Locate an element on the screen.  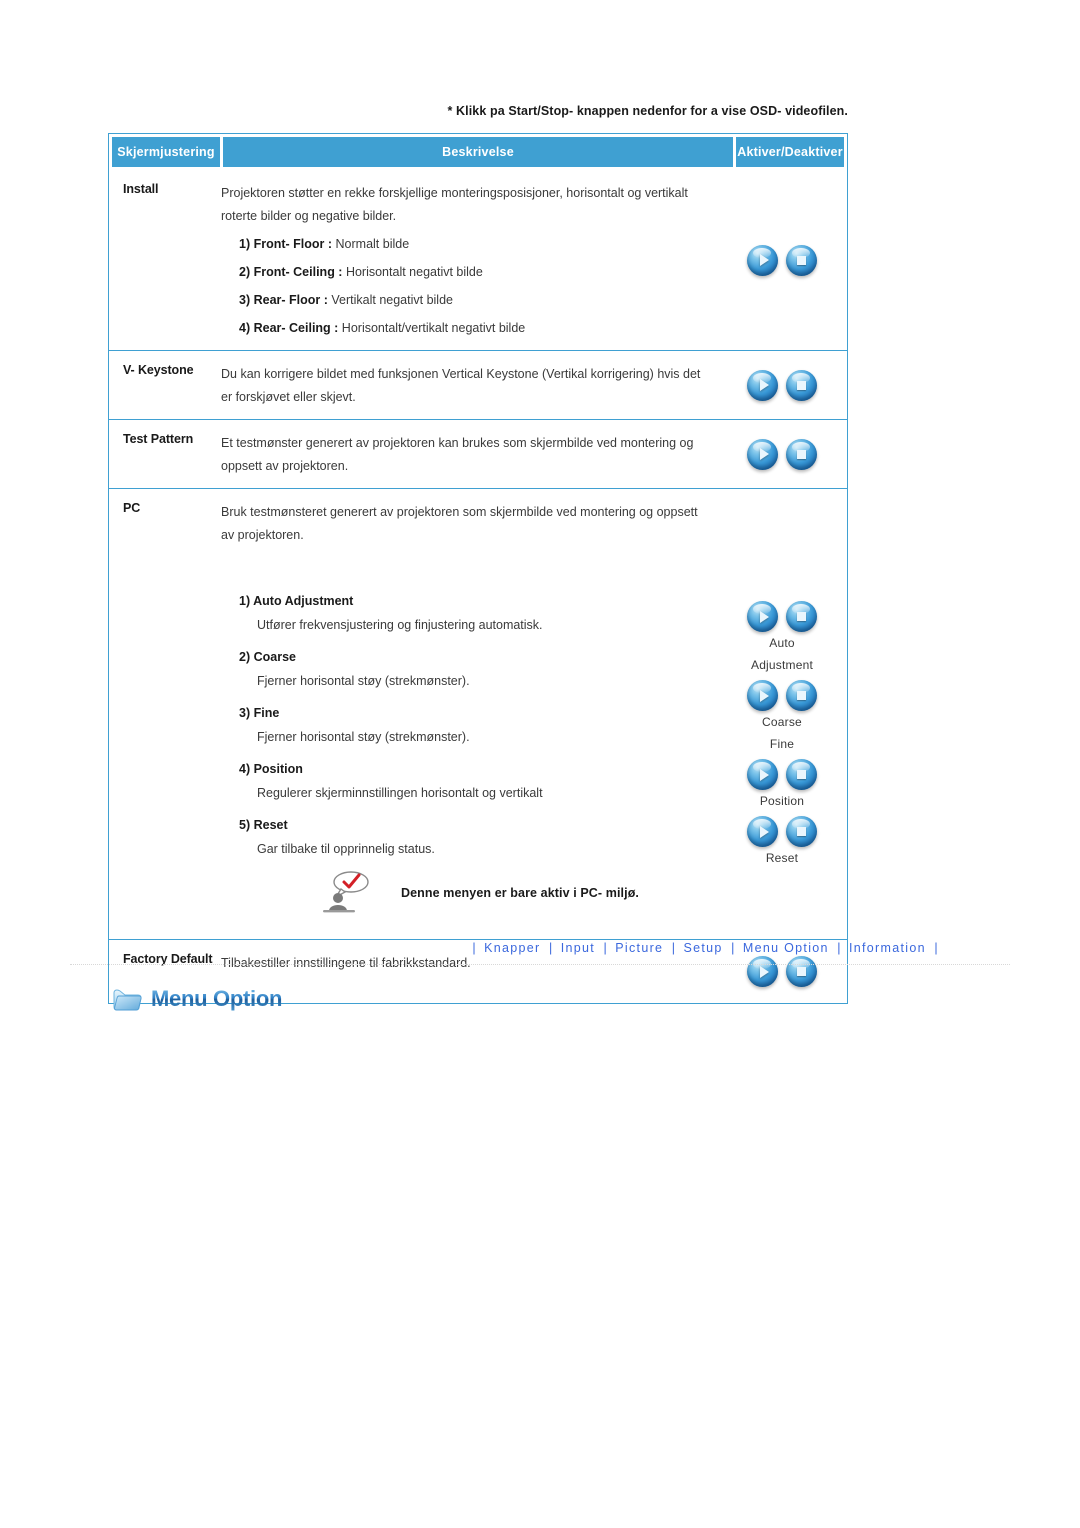
keystone-desc-line-2: er forskjøvet eller skjevt. is located at coordinates (288, 397).